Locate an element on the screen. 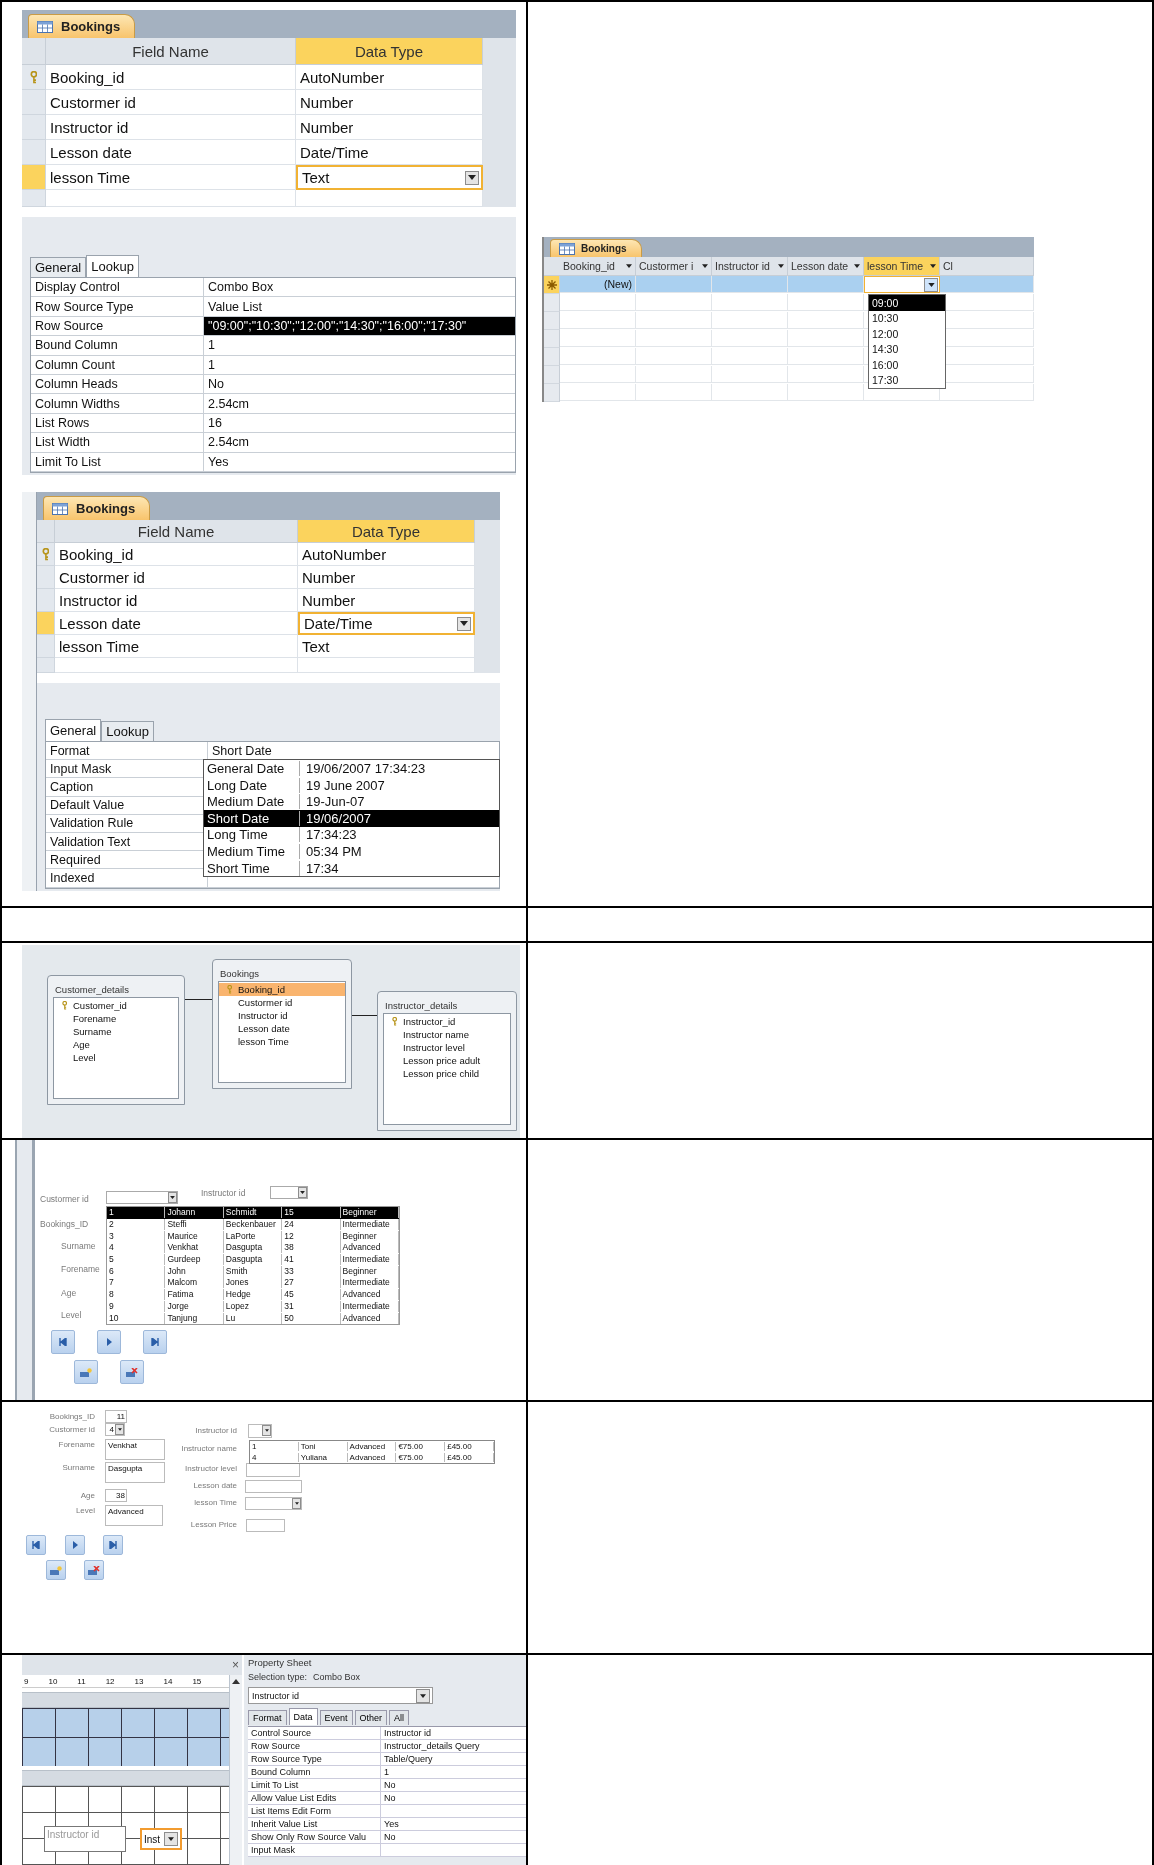 This screenshot has width=1154, height=1865. close-button: × is located at coordinates (235, 1665).